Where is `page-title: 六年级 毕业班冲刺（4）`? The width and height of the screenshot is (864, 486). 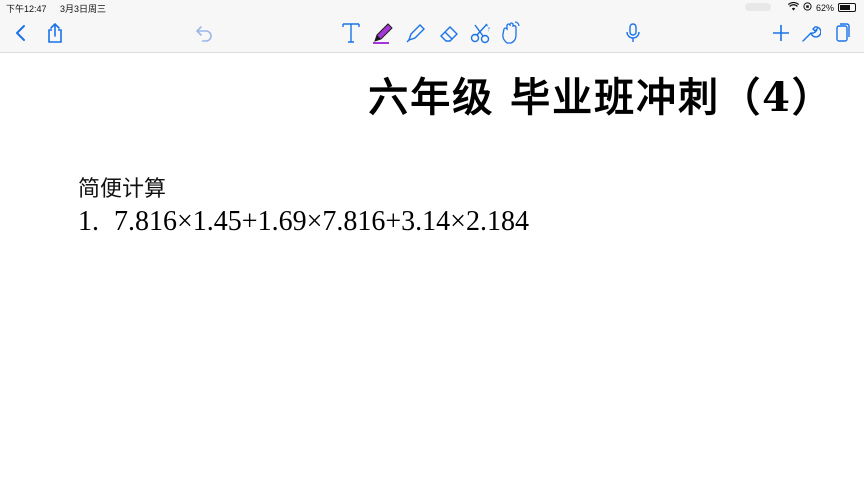 page-title: 六年级 毕业班冲刺（4） is located at coordinates (601, 97).